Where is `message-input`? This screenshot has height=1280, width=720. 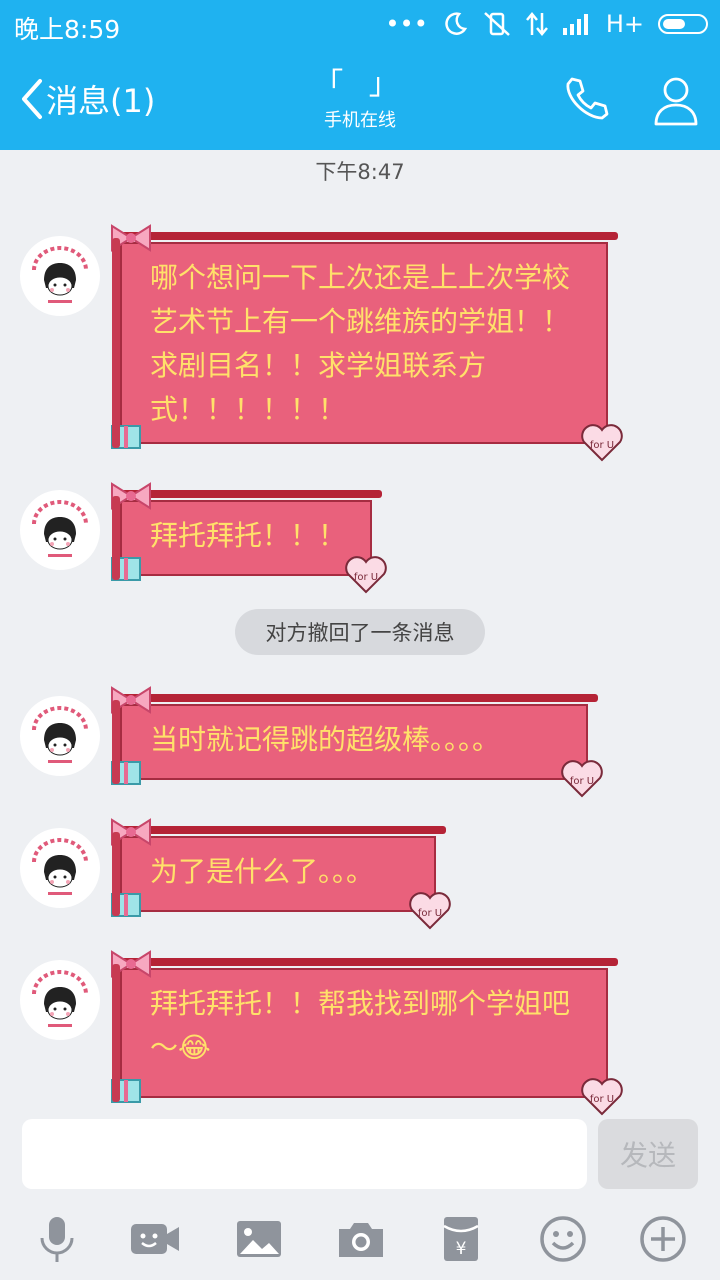
message-input is located at coordinates (304, 1154).